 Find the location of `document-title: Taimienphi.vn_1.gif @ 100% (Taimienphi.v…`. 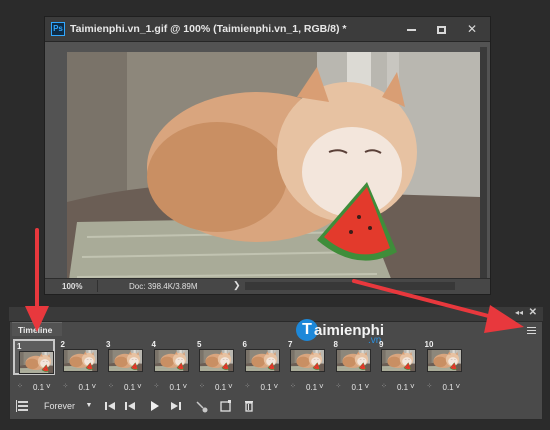

document-title: Taimienphi.vn_1.gif @ 100% (Taimienphi.v… is located at coordinates (208, 29).